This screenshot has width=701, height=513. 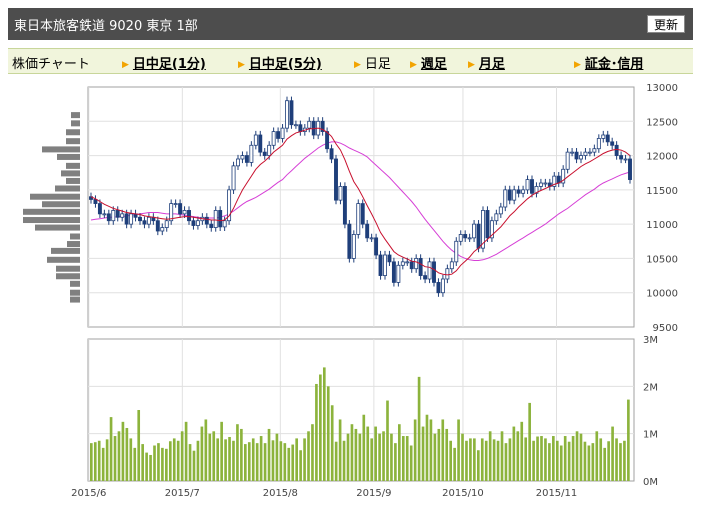 What do you see at coordinates (650, 435) in the screenshot?
I see `volume-tick-label: 1M` at bounding box center [650, 435].